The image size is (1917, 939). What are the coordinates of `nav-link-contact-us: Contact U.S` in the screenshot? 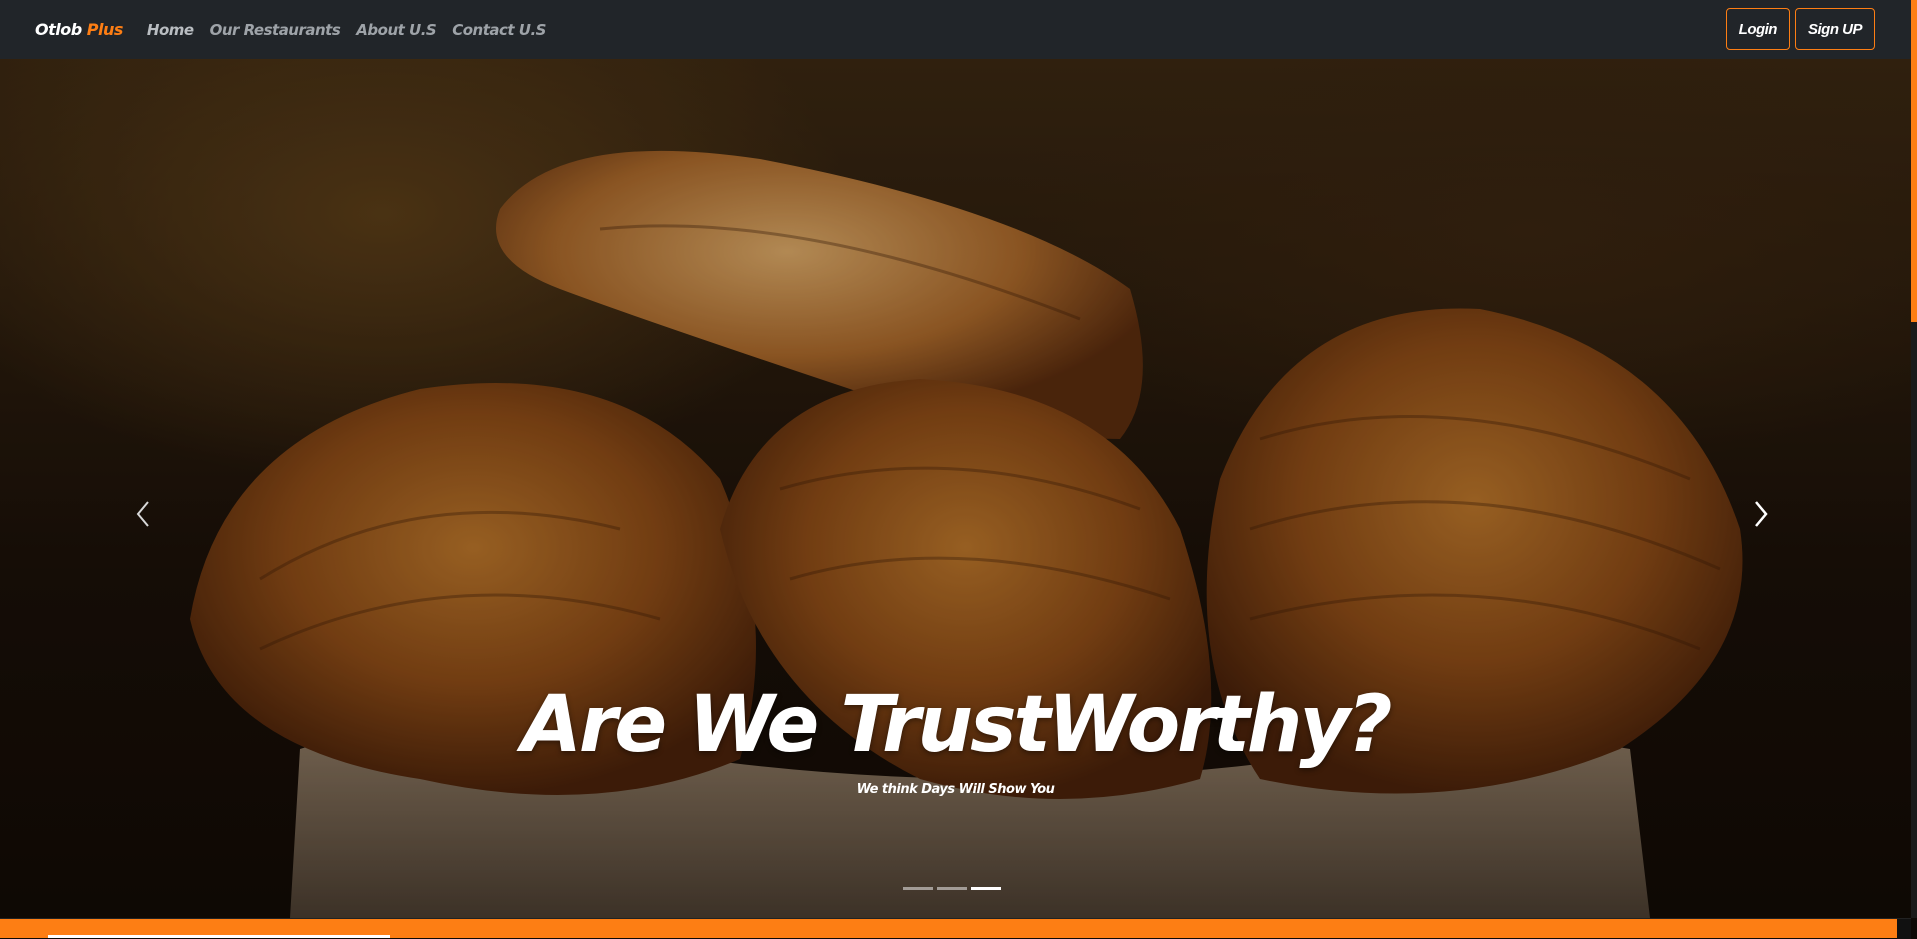 It's located at (499, 30).